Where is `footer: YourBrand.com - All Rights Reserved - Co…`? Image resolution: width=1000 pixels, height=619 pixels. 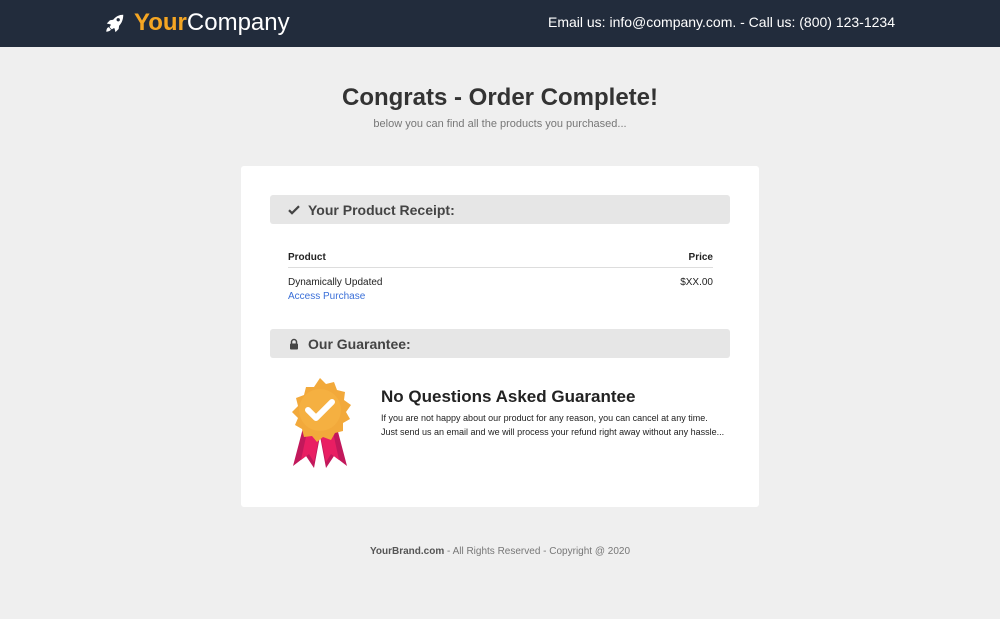
footer: YourBrand.com - All Rights Reserved - Co… is located at coordinates (500, 551).